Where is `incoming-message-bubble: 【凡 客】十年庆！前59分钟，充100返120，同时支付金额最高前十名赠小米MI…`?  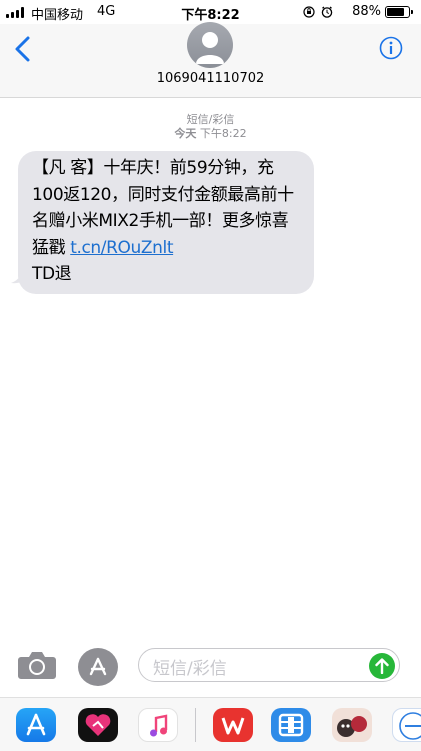
incoming-message-bubble: 【凡 客】十年庆！前59分钟，充100返120，同时支付金额最高前十名赠小米MI… is located at coordinates (166, 222).